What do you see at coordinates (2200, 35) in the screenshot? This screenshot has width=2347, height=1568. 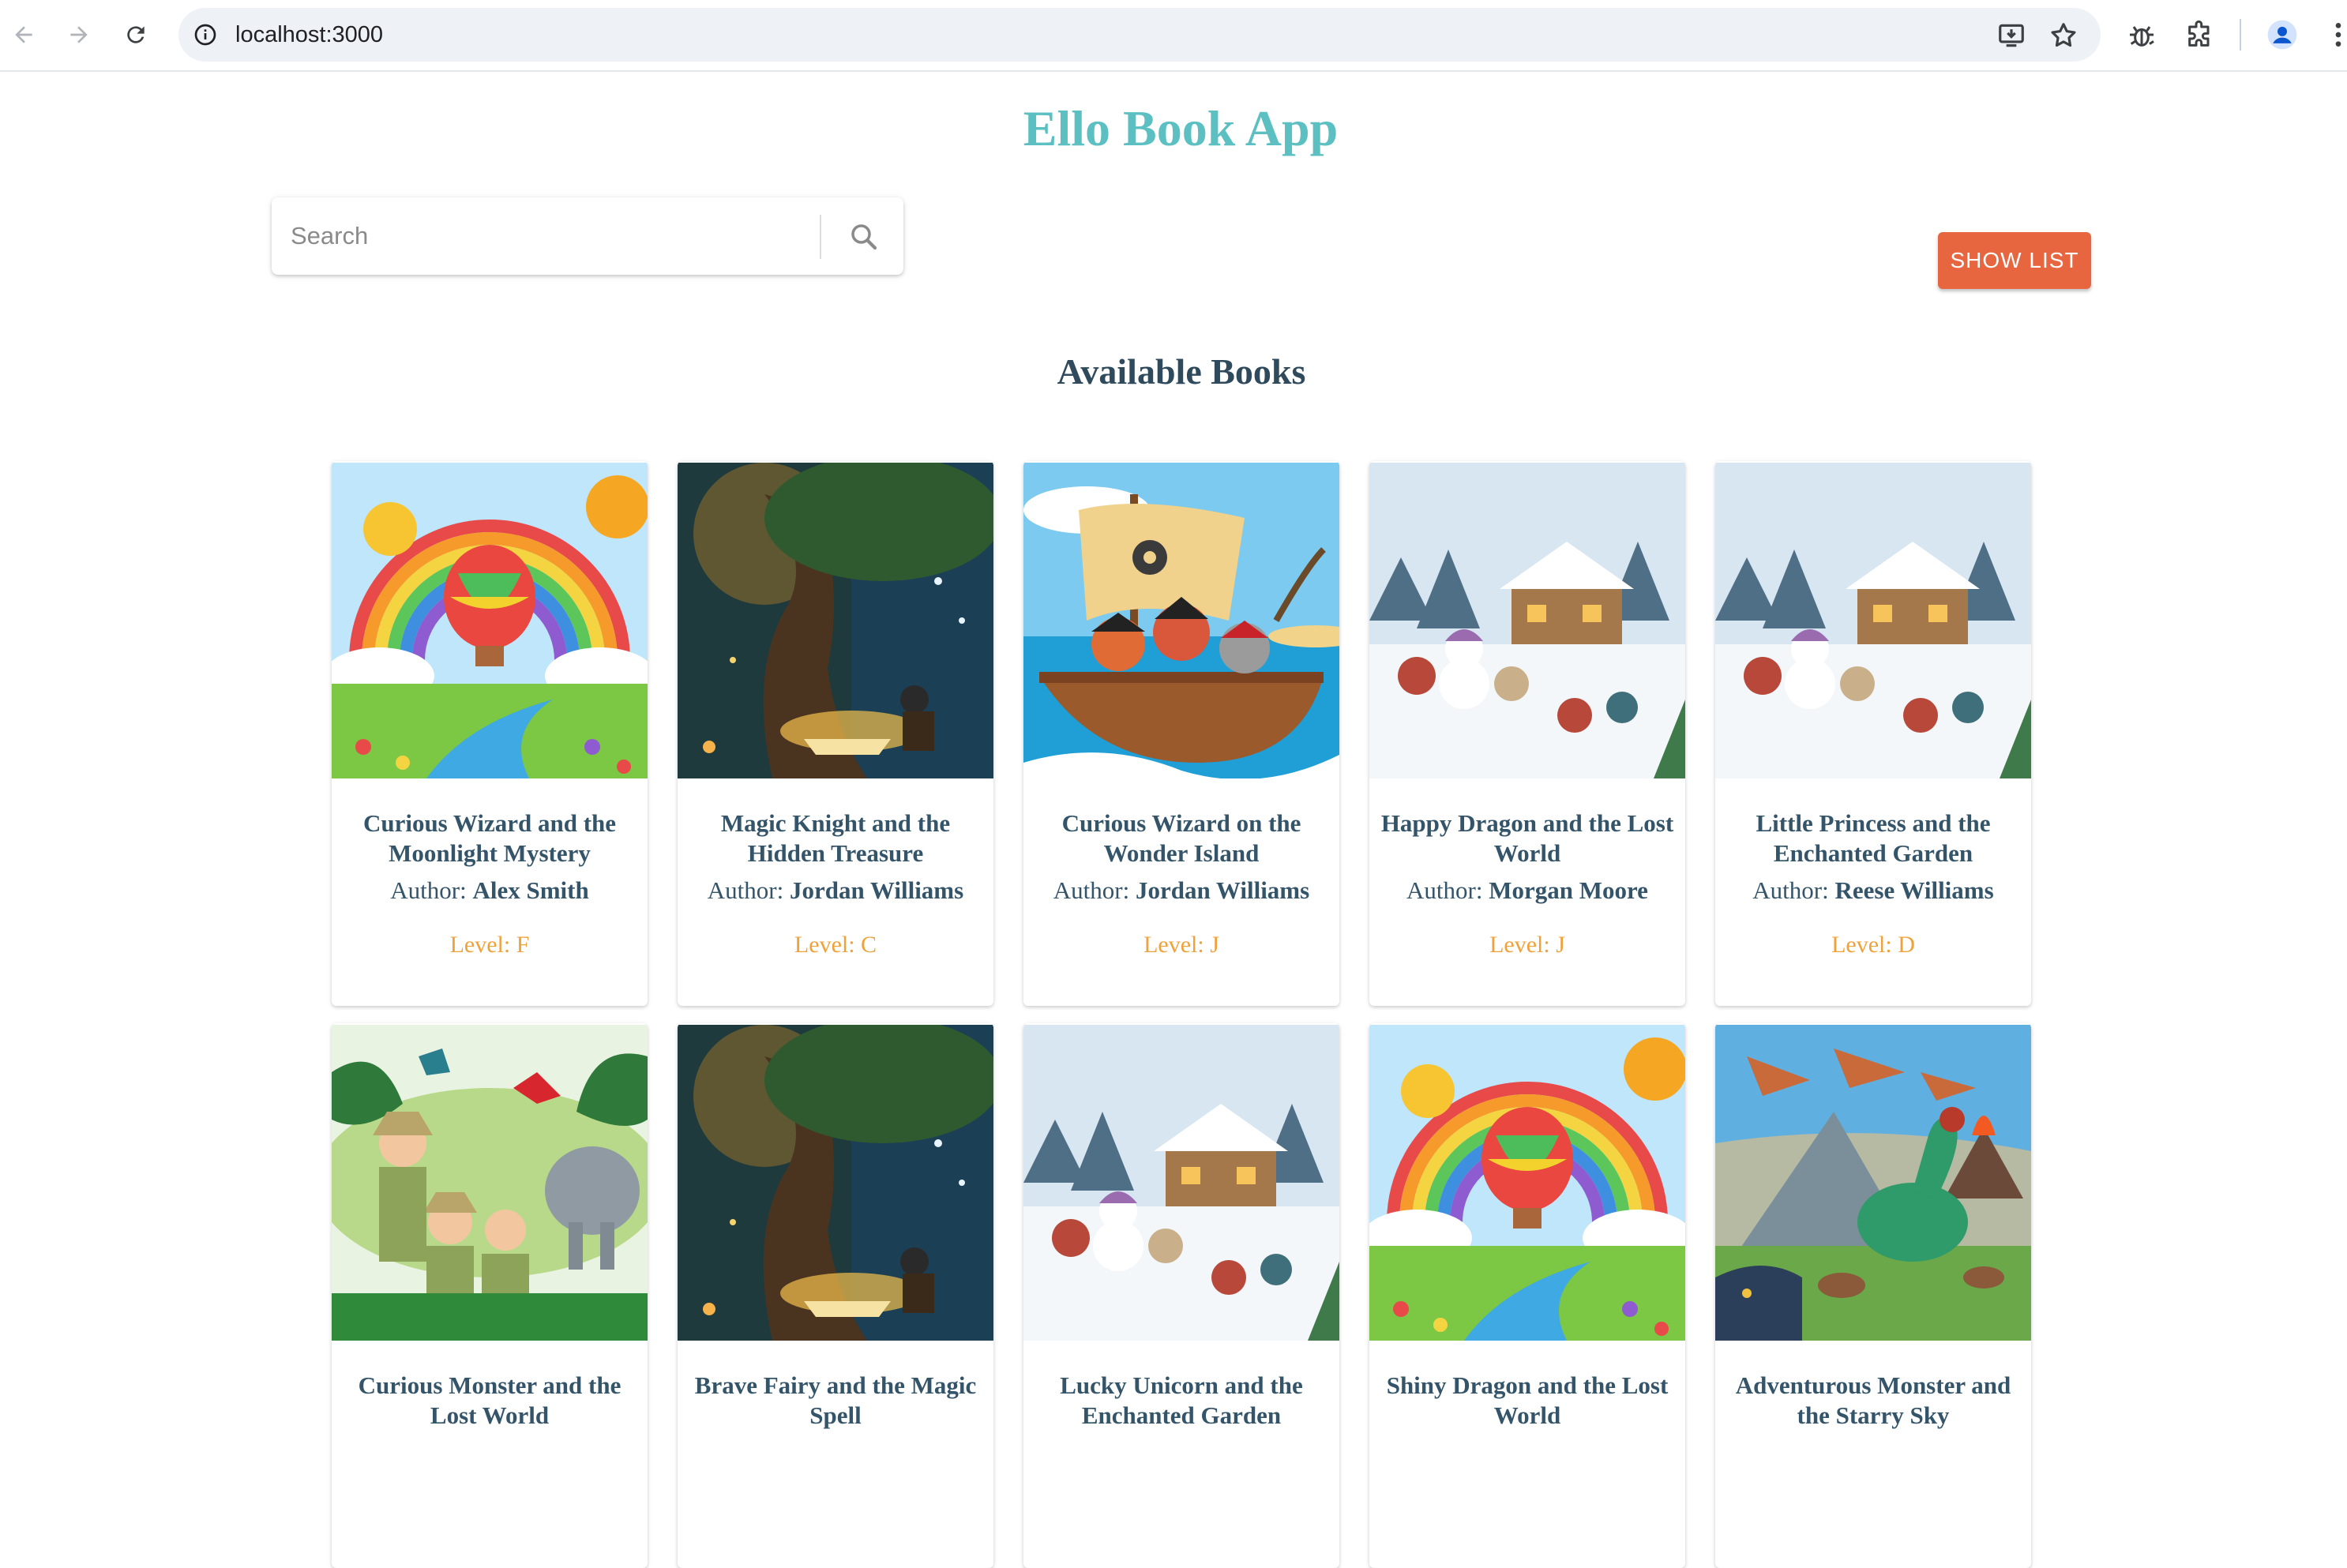 I see `puzzle-icon` at bounding box center [2200, 35].